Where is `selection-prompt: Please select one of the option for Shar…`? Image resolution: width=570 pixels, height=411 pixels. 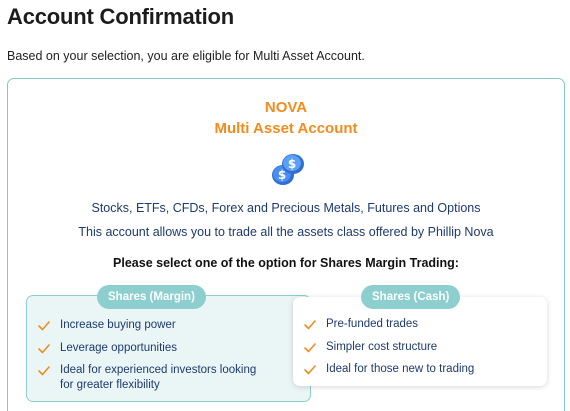 selection-prompt: Please select one of the option for Shar… is located at coordinates (286, 263).